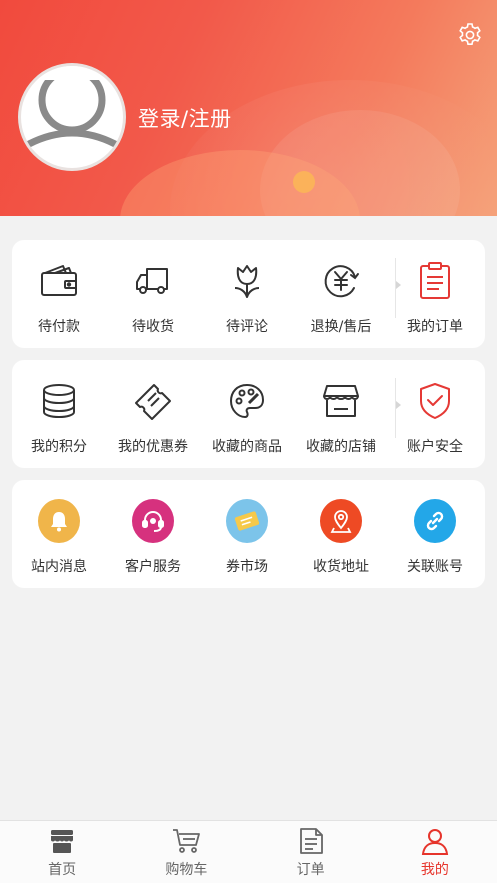  I want to click on pending-receipt-button: 待收货, so click(153, 294).